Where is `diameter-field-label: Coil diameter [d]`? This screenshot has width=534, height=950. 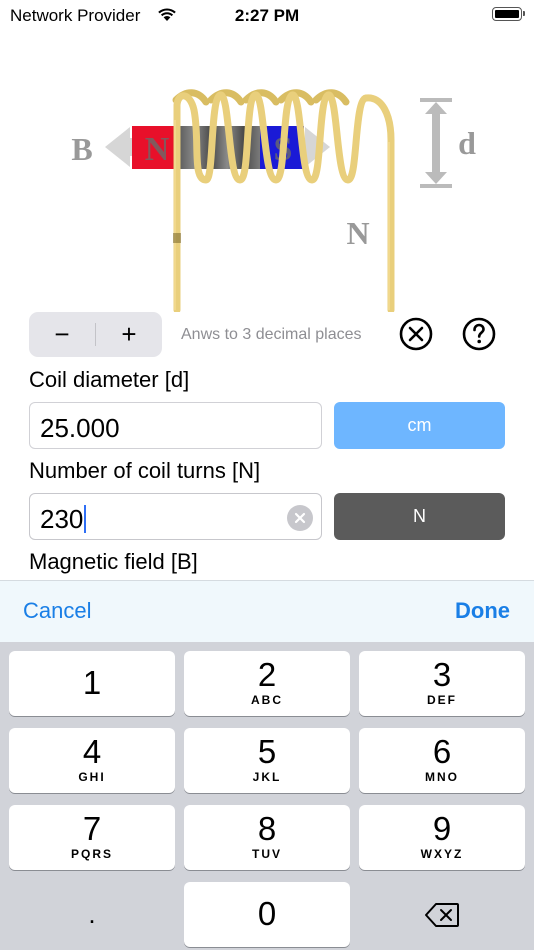
diameter-field-label: Coil diameter [d] is located at coordinates (109, 379).